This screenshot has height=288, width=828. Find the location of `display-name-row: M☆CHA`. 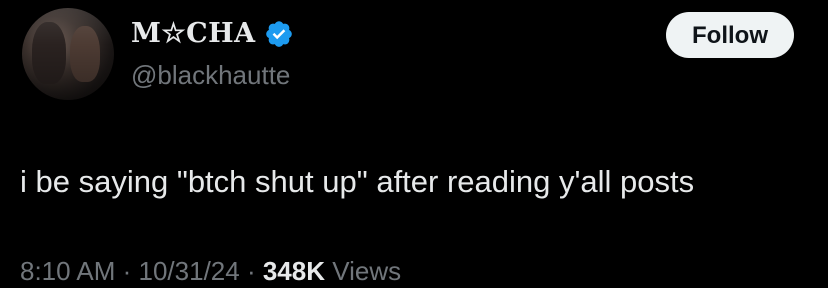

display-name-row: M☆CHA is located at coordinates (212, 34).